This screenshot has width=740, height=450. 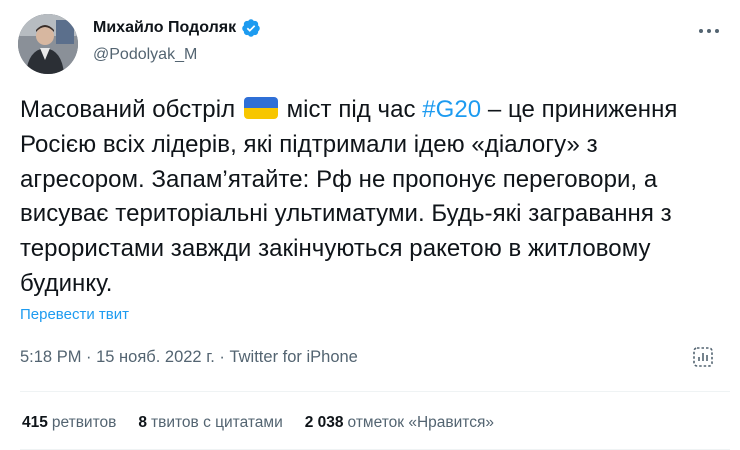 What do you see at coordinates (35, 422) in the screenshot?
I see `retweets-count: 415` at bounding box center [35, 422].